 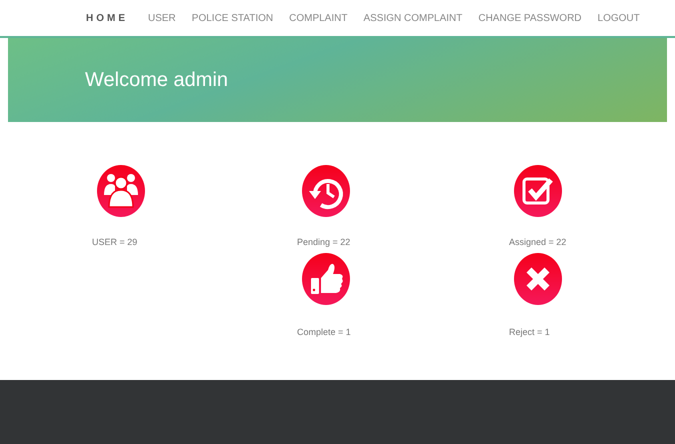 I want to click on nav-link: ASSIGN COMPLAINT, so click(x=412, y=18).